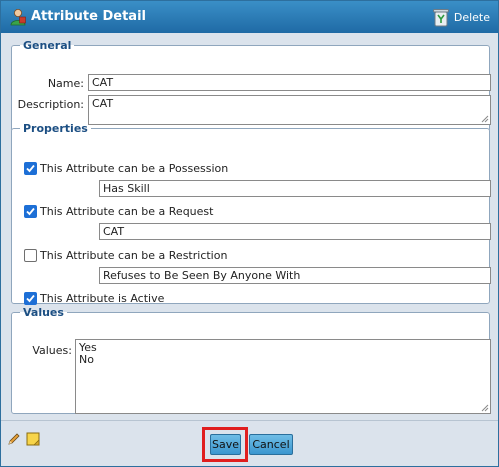 The width and height of the screenshot is (499, 467). What do you see at coordinates (484, 407) in the screenshot?
I see `resize-grip-icon` at bounding box center [484, 407].